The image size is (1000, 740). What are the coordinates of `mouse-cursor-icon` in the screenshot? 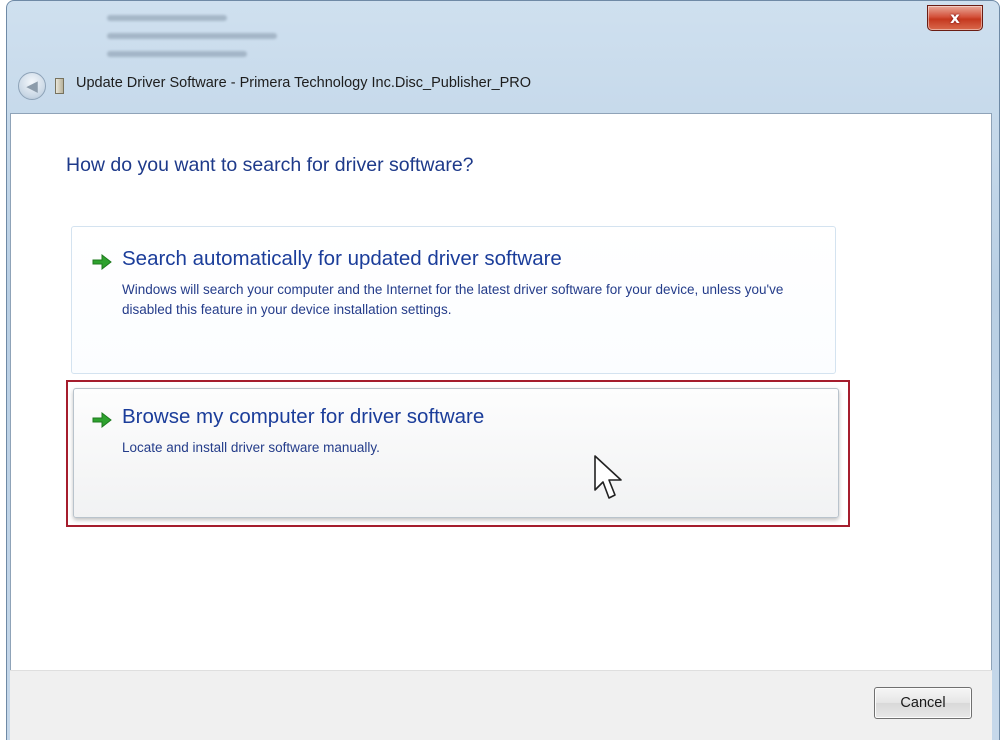 It's located at (608, 477).